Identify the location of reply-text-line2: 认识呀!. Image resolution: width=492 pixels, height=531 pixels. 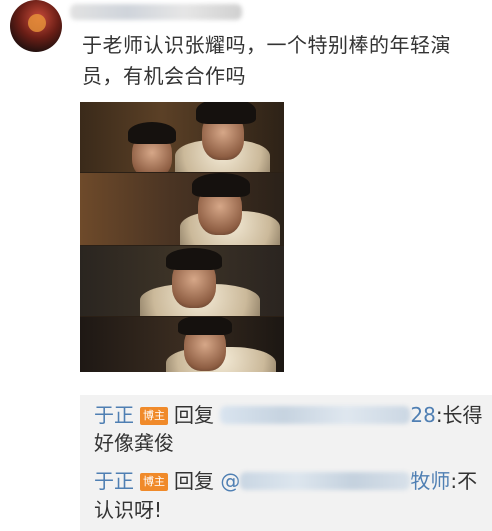
(128, 510).